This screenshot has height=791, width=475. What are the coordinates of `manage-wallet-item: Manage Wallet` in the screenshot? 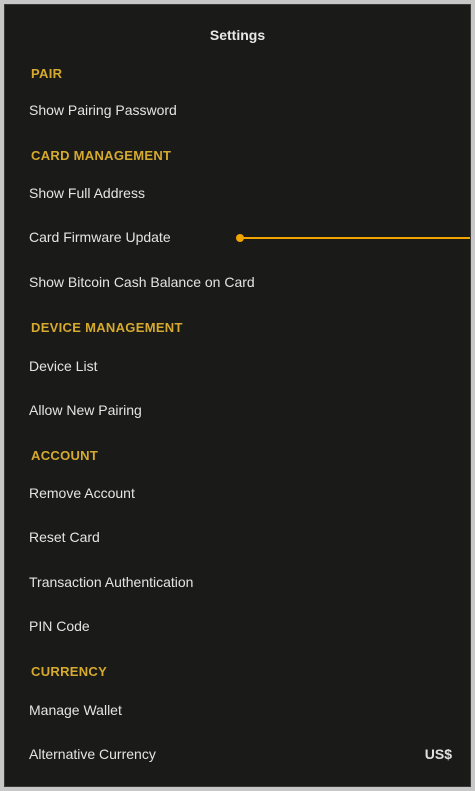 It's located at (249, 710).